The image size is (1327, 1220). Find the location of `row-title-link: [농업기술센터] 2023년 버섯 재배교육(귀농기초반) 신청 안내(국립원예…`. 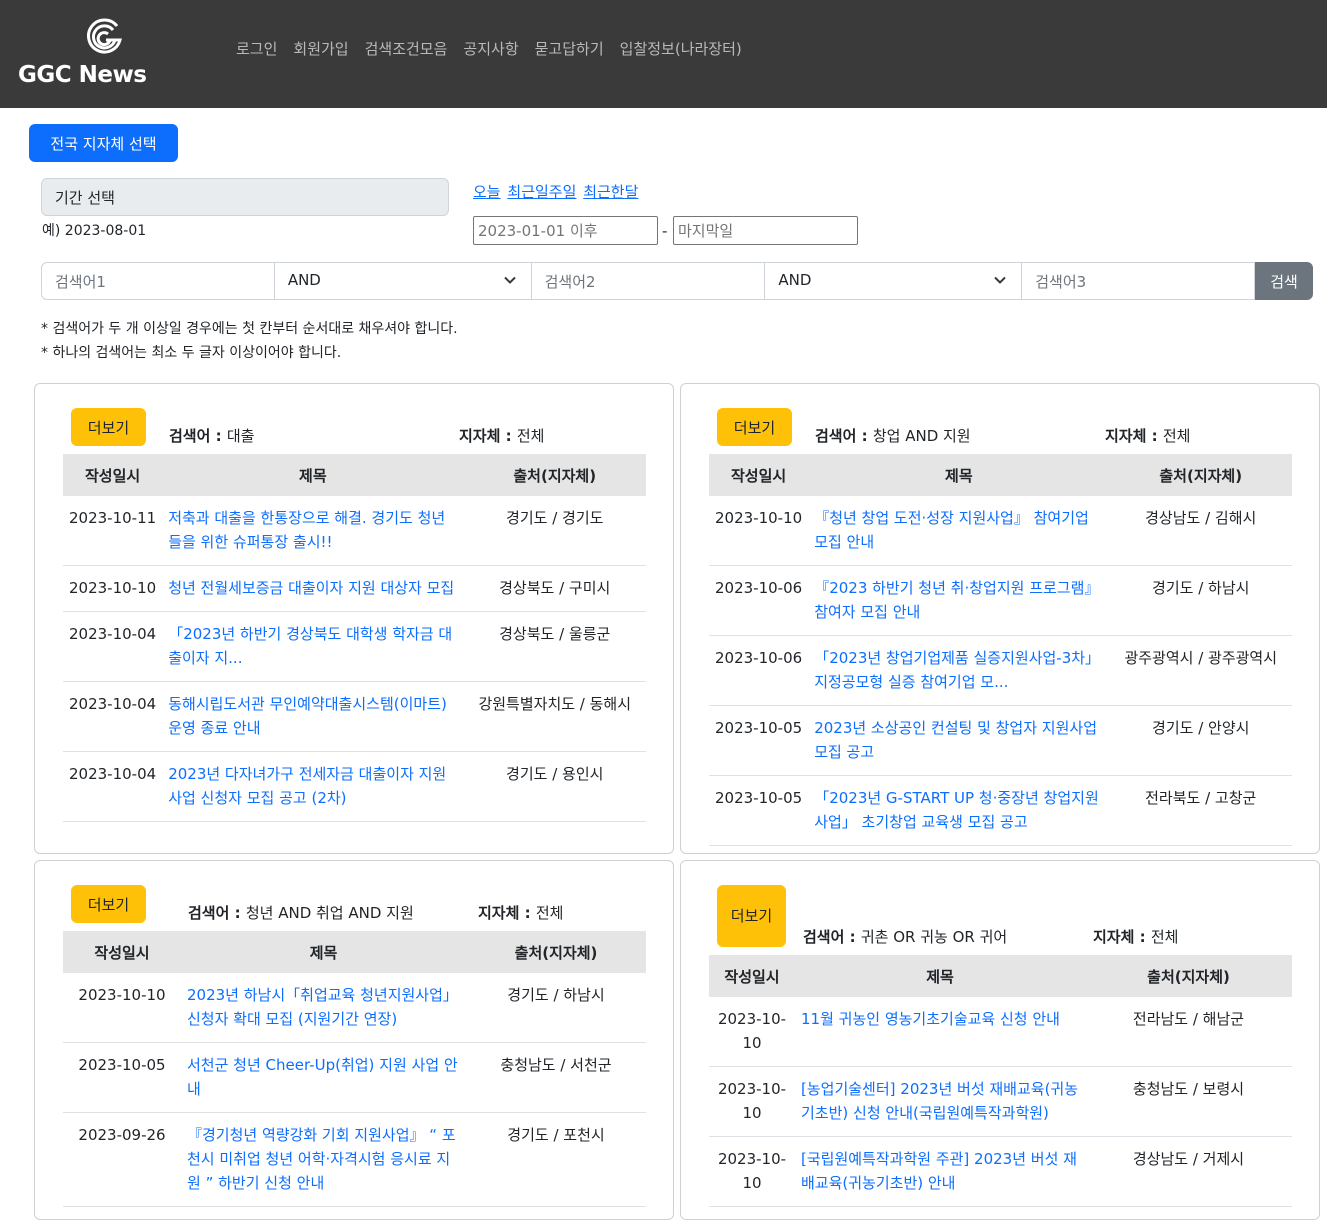

row-title-link: [농업기술센터] 2023년 버섯 재배교육(귀농기초반) 신청 안내(국립원예… is located at coordinates (940, 1101).